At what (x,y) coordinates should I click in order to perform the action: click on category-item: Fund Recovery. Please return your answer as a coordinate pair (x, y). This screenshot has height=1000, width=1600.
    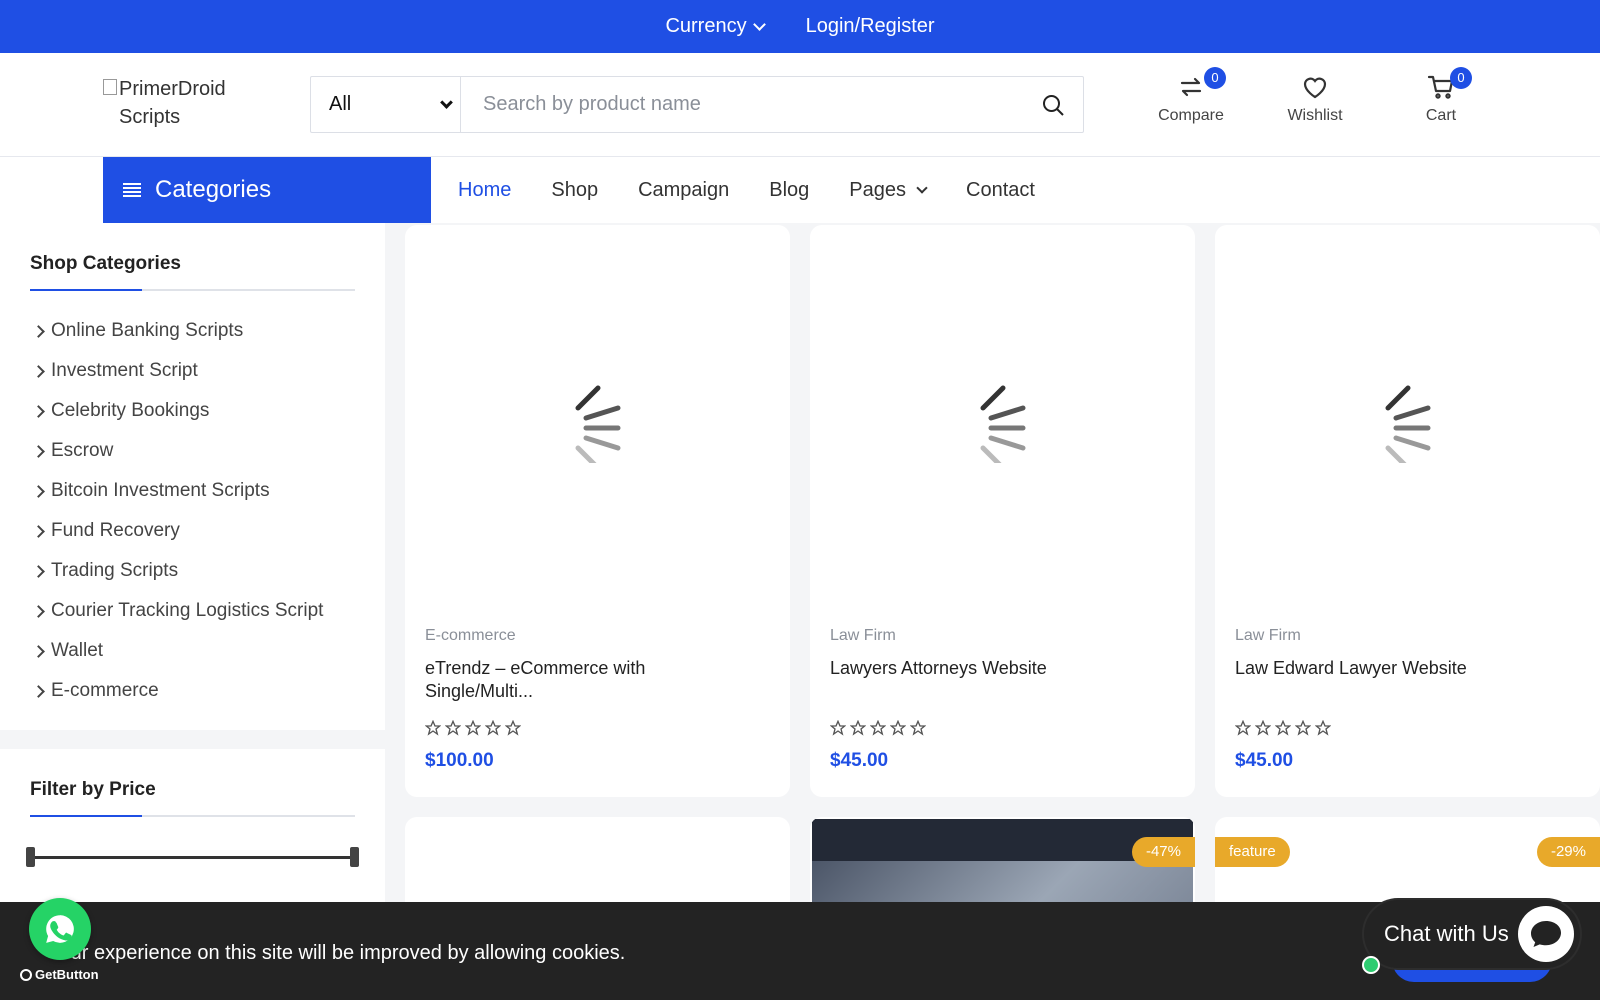
    Looking at the image, I should click on (192, 531).